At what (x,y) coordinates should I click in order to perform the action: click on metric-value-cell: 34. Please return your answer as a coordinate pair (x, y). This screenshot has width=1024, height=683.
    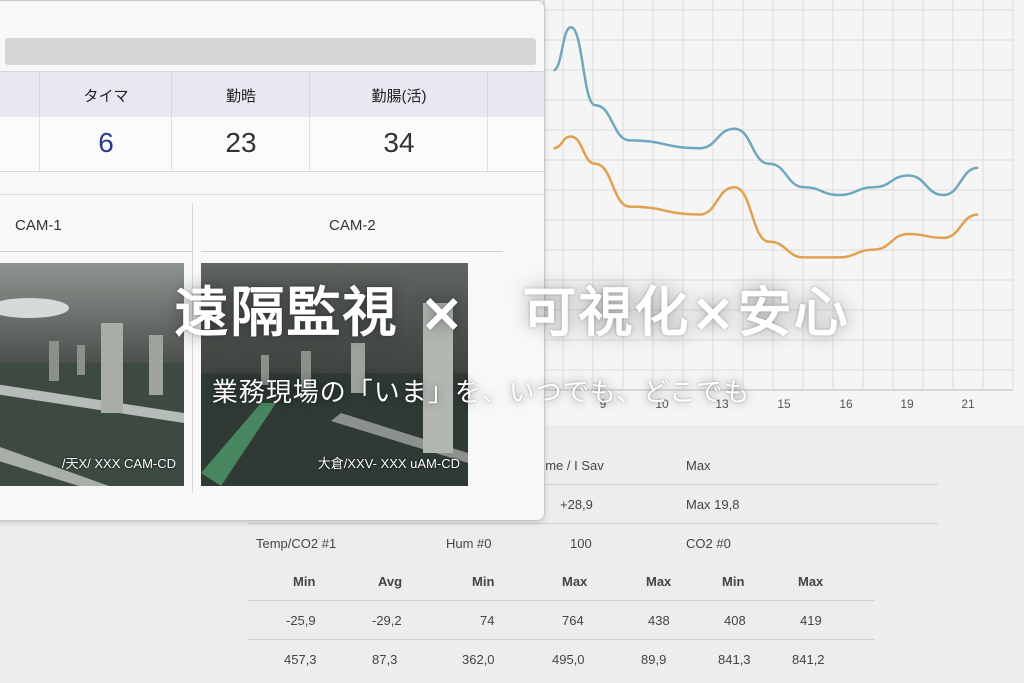
    Looking at the image, I should click on (398, 144).